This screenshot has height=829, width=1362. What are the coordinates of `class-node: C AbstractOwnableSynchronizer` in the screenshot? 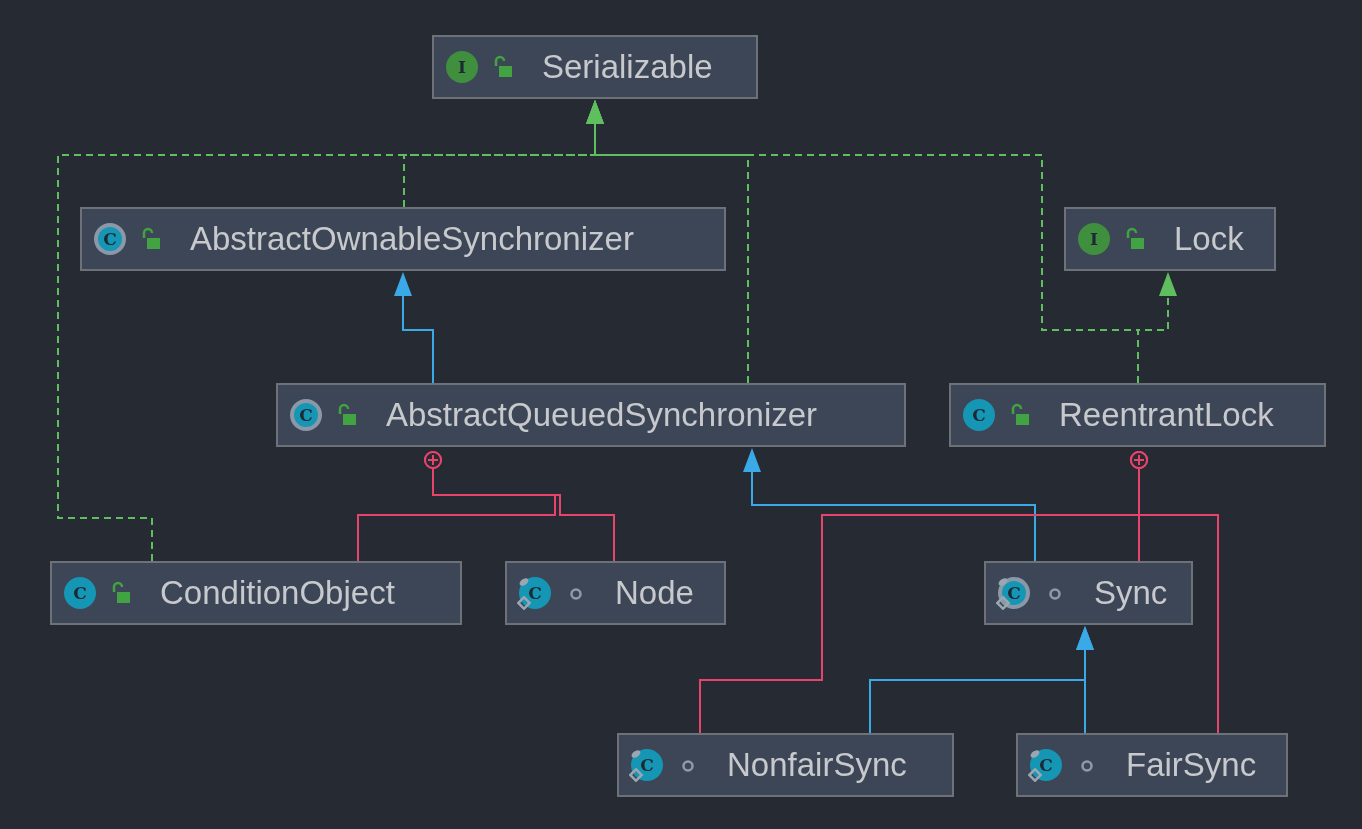 It's located at (403, 239).